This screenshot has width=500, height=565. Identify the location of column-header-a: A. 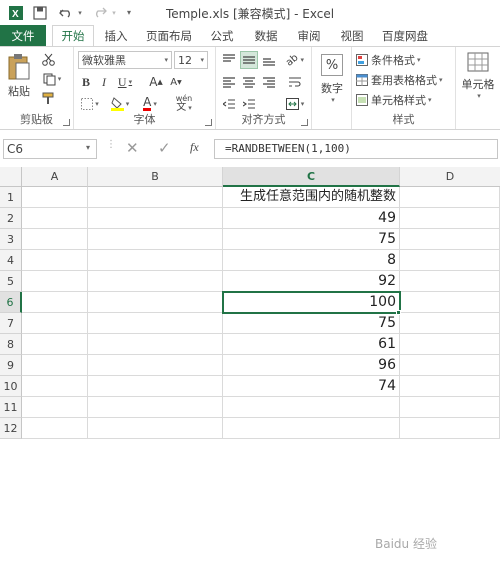
(55, 177).